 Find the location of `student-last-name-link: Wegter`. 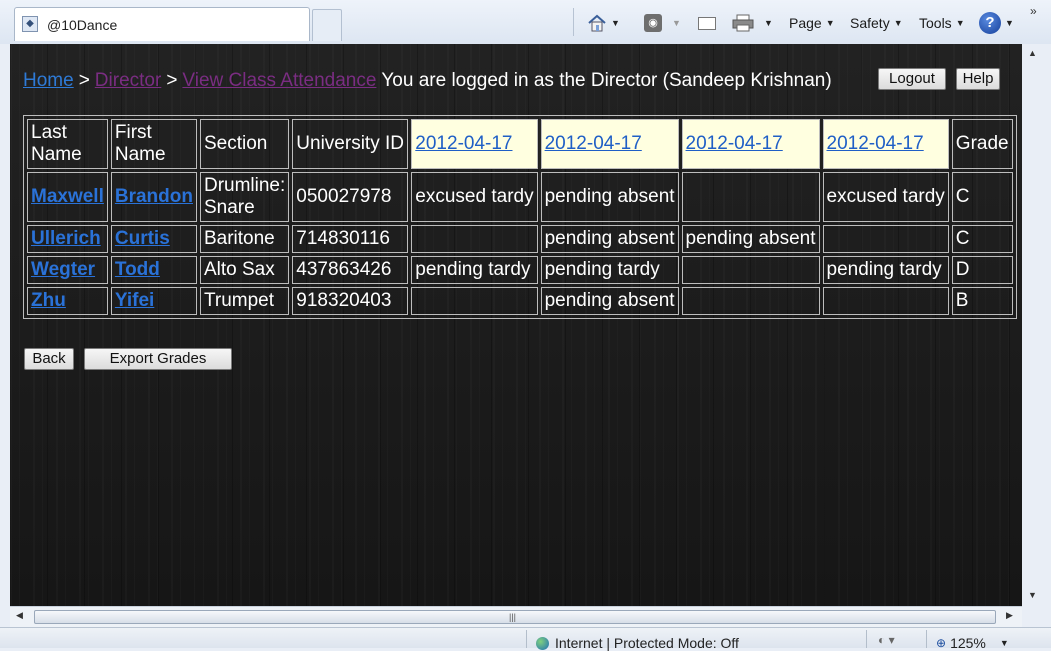

student-last-name-link: Wegter is located at coordinates (63, 269).